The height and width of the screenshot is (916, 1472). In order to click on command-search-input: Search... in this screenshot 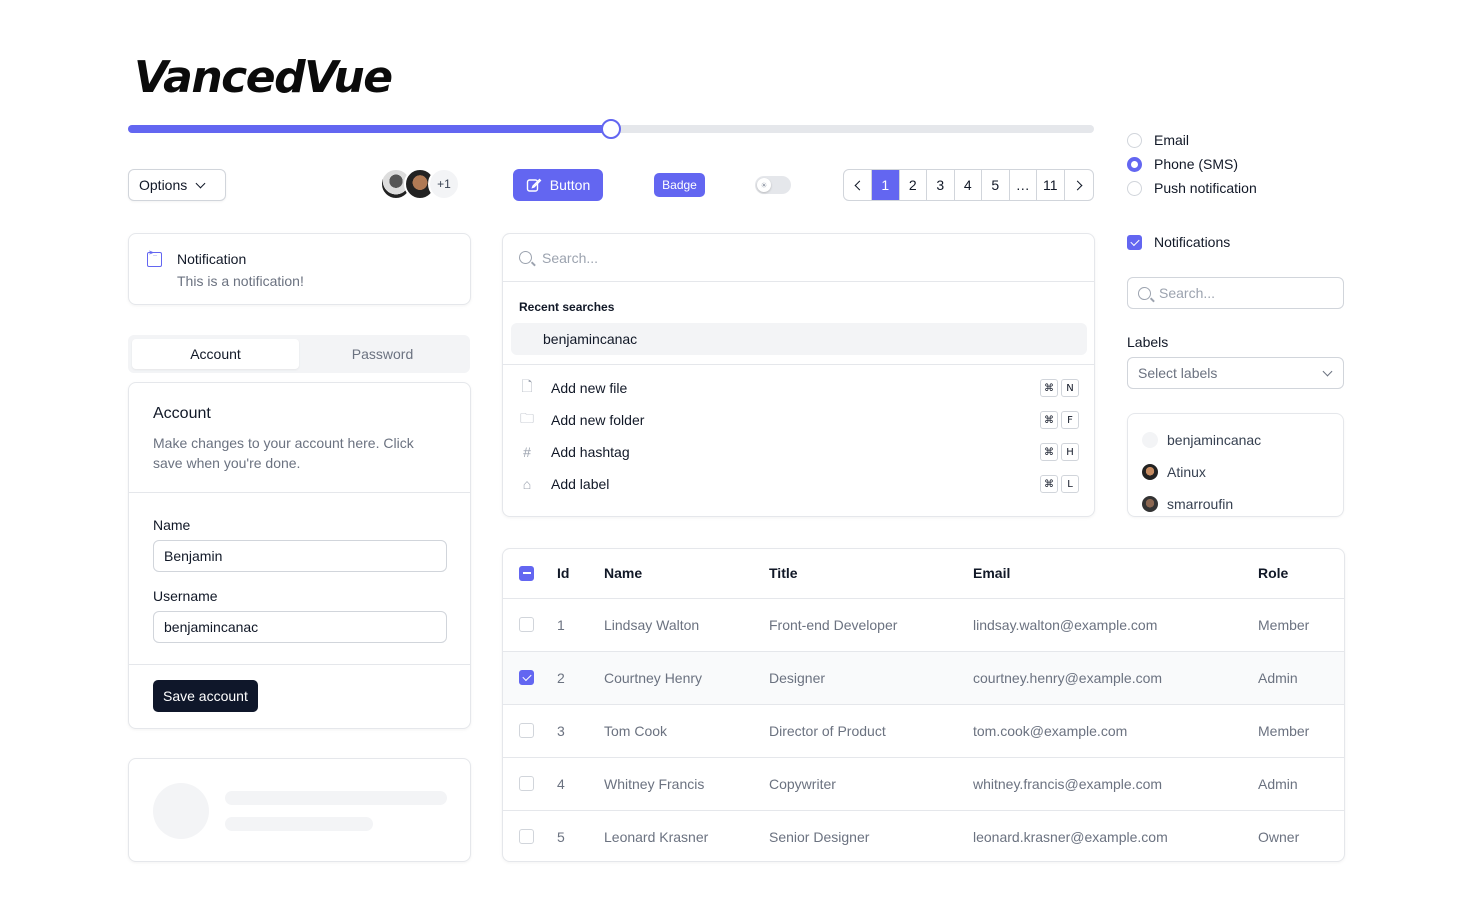, I will do `click(798, 258)`.